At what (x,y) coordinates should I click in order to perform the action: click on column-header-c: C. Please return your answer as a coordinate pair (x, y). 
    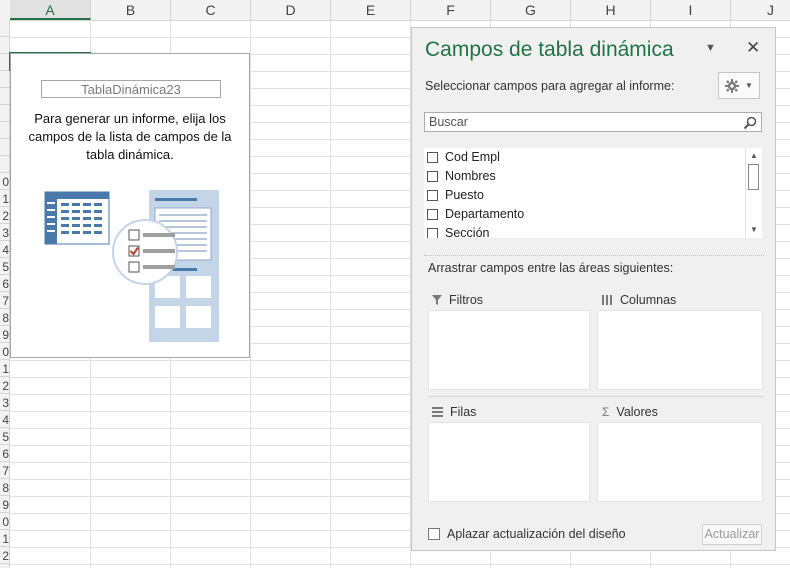
    Looking at the image, I should click on (211, 10).